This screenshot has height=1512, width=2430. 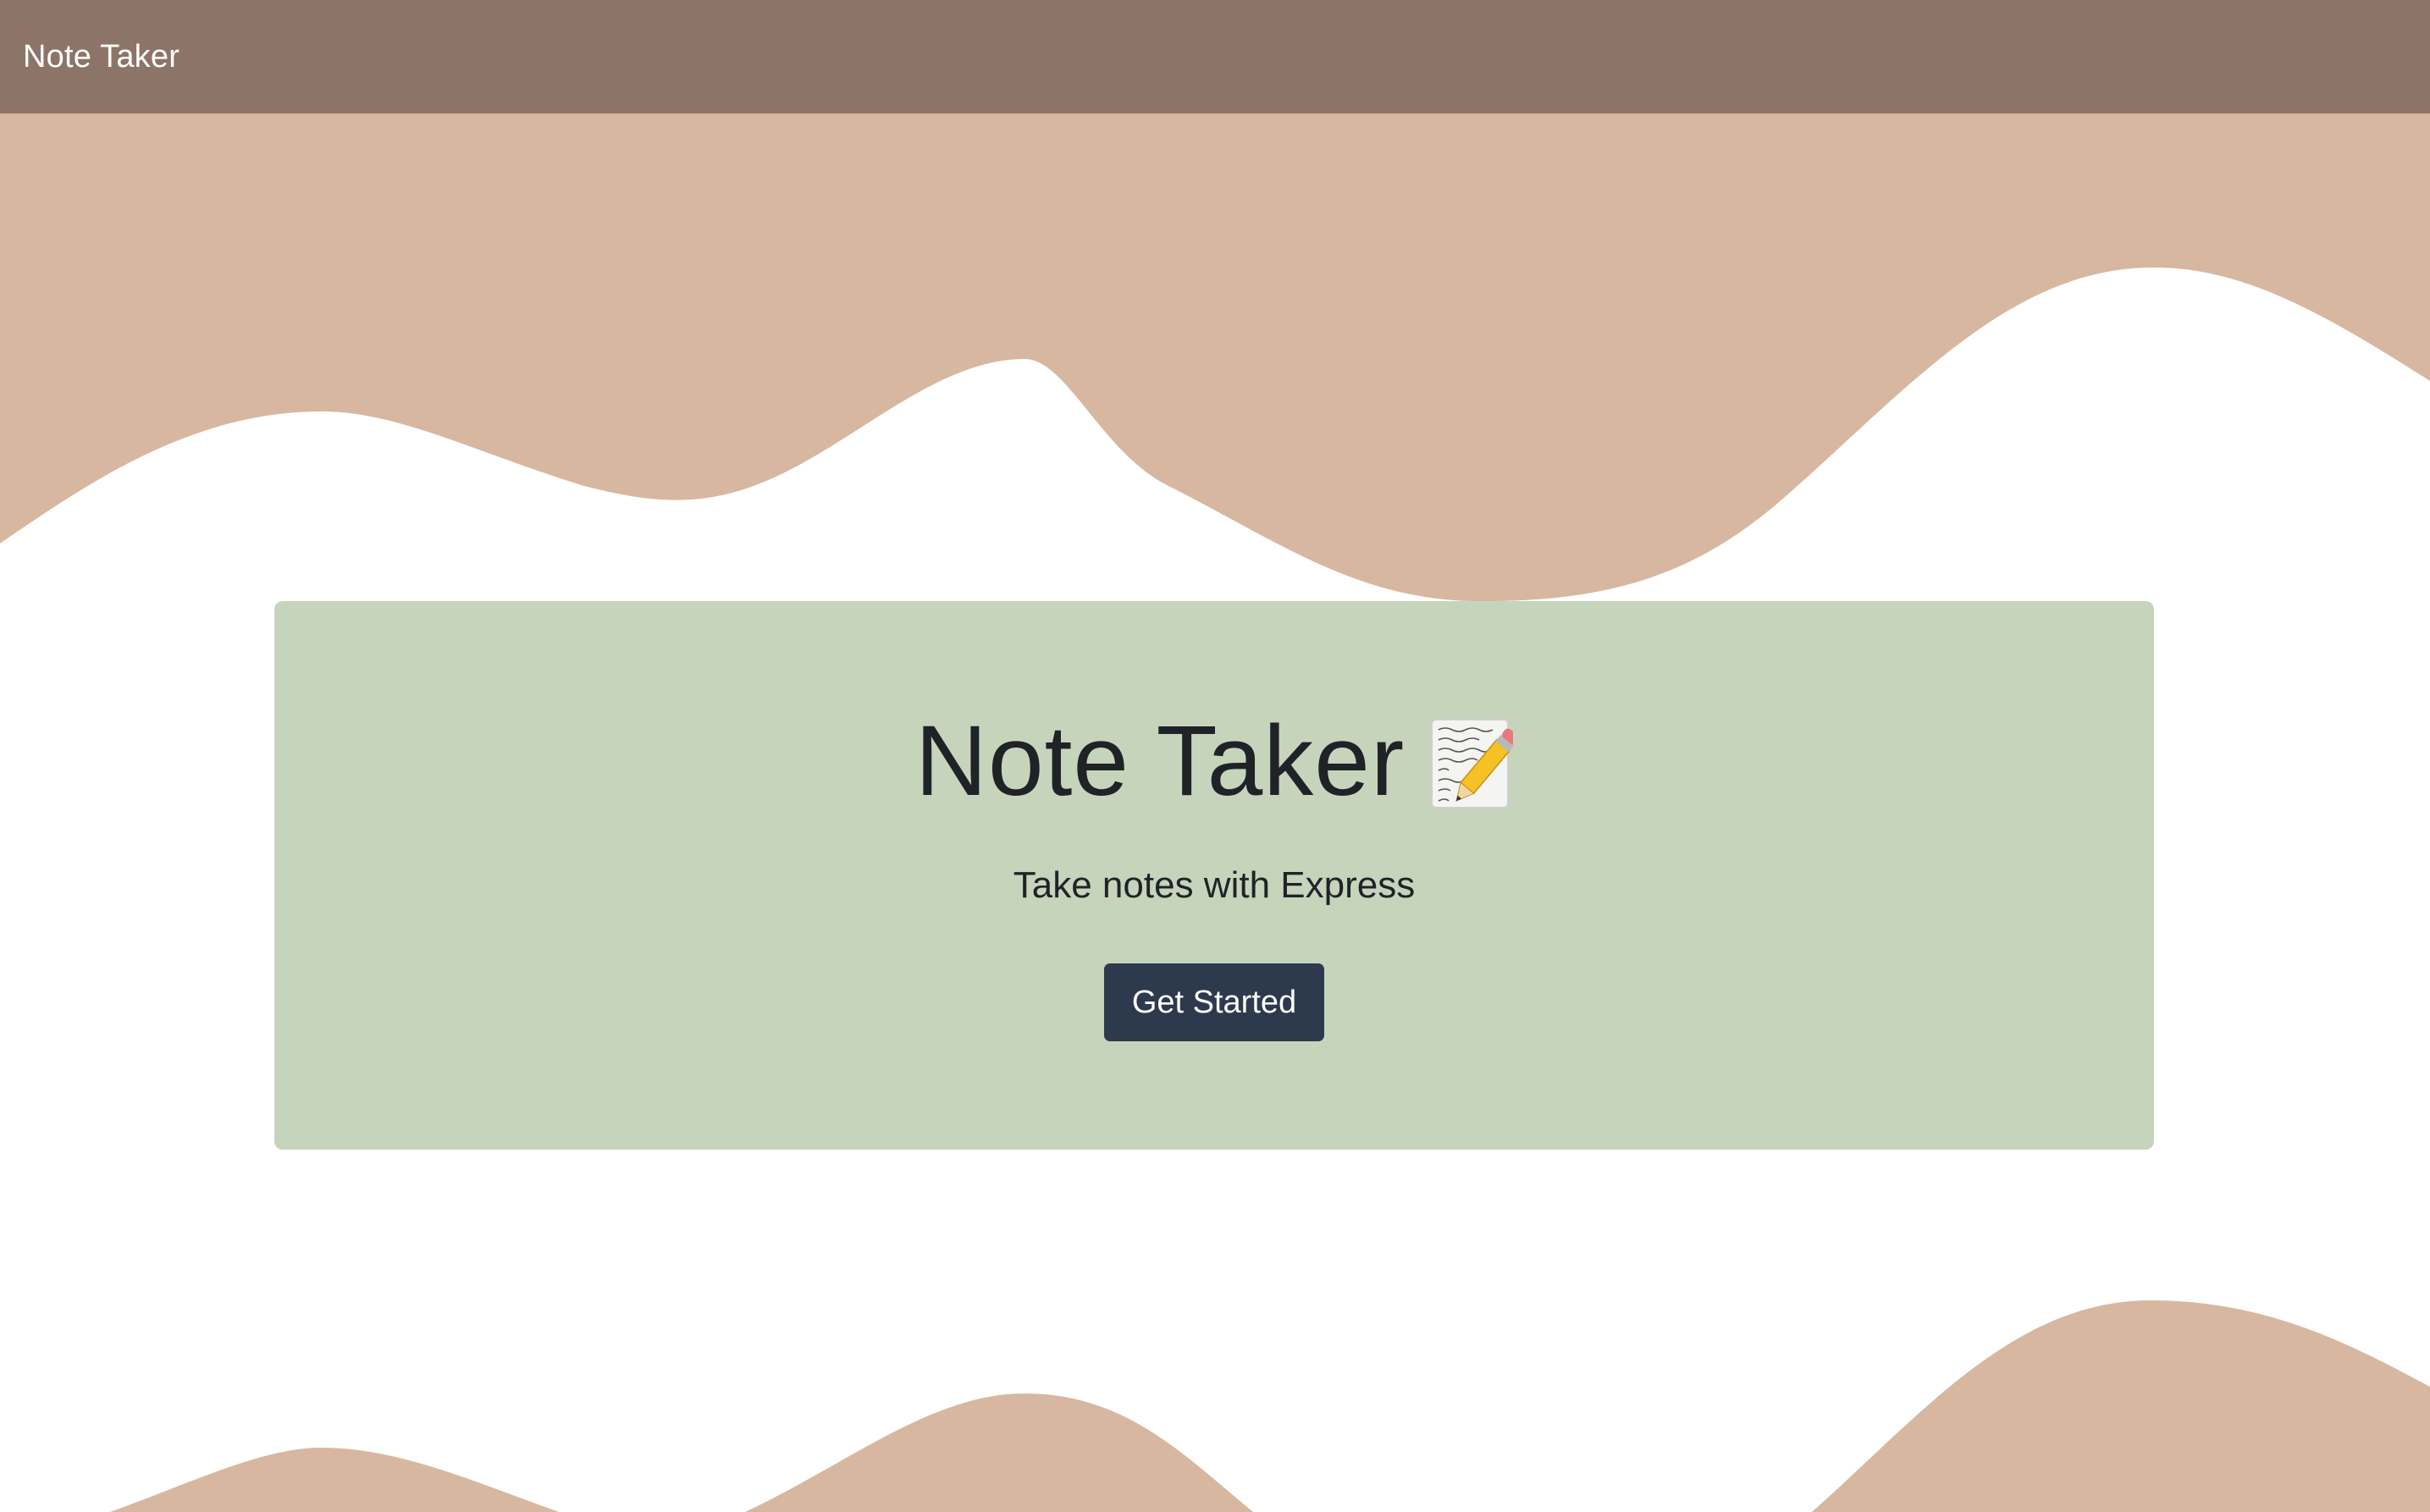 I want to click on navbar-brand: Note Taker, so click(x=101, y=57).